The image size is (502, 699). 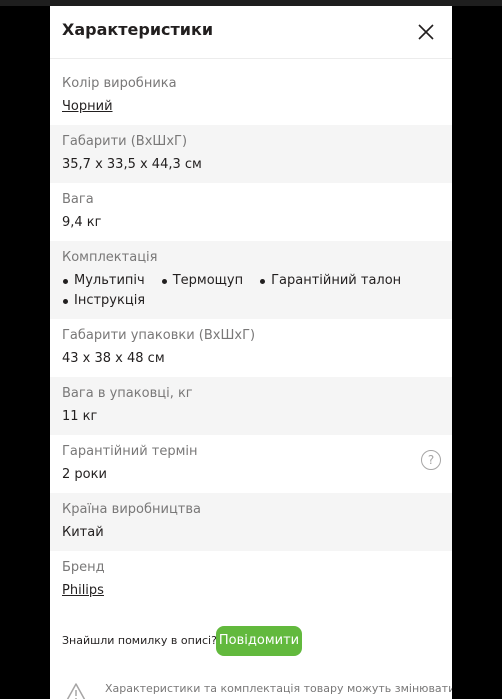 I want to click on spec-label: Бренд, so click(x=83, y=567).